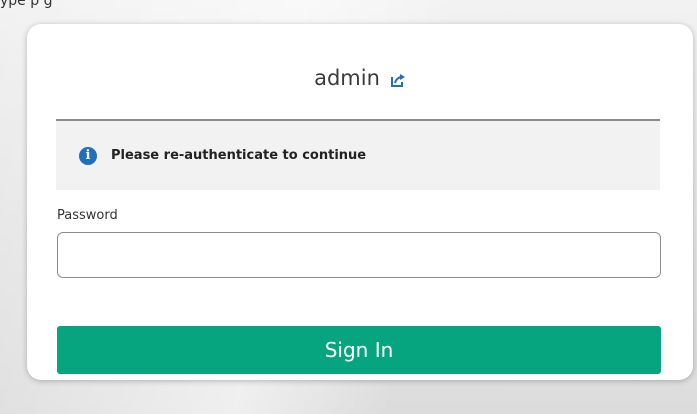 The height and width of the screenshot is (414, 697). Describe the element at coordinates (26, 4) in the screenshot. I see `background-text: ype p g` at that location.